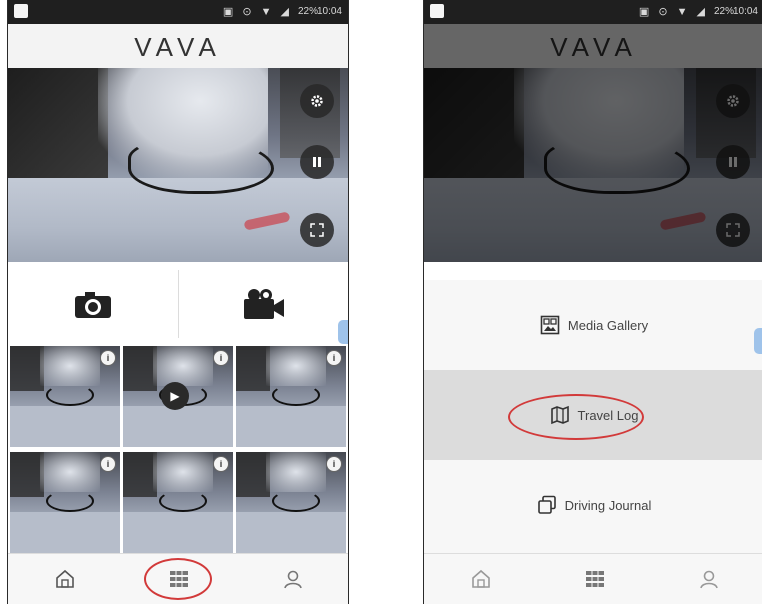  I want to click on video-camera-icon, so click(264, 304).